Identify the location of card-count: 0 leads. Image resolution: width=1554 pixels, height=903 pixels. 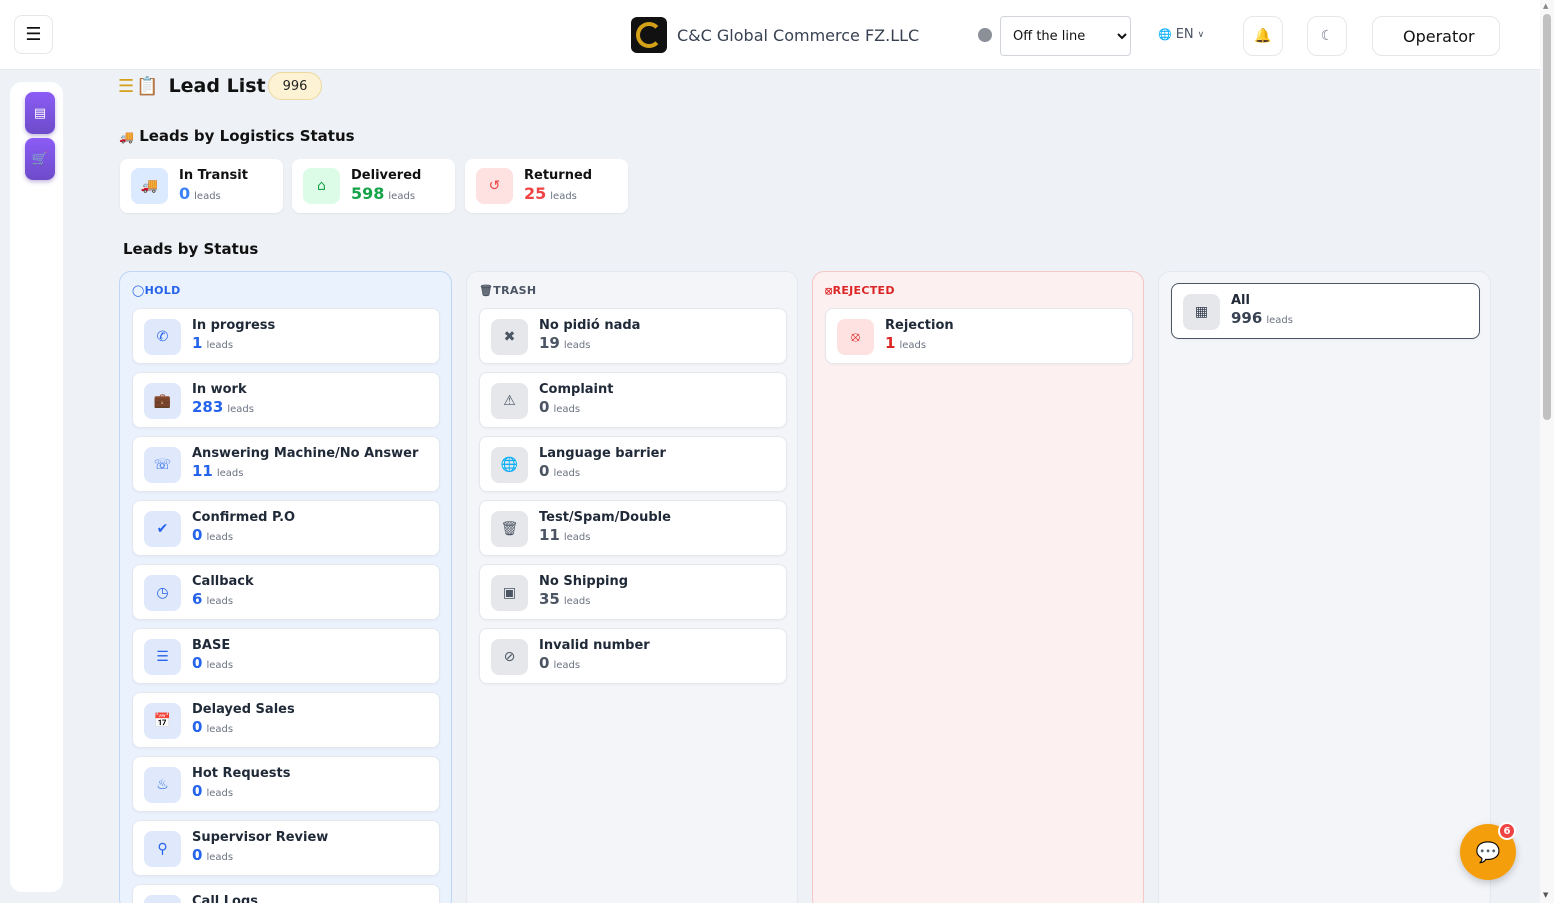
(200, 193).